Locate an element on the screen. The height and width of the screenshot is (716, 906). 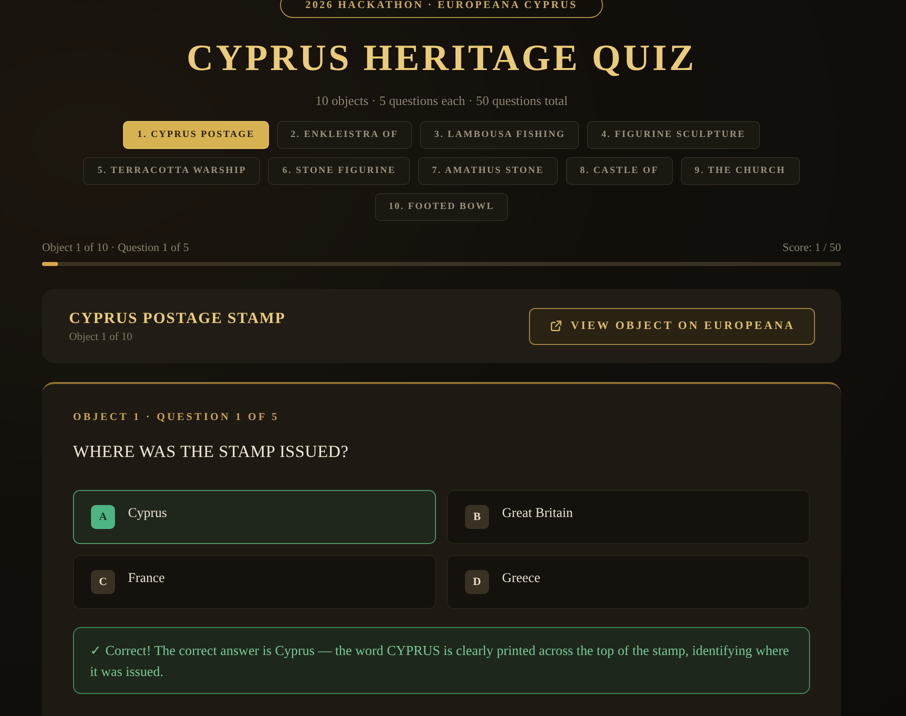
object-tab: 6. STONE FIGURINE is located at coordinates (339, 171).